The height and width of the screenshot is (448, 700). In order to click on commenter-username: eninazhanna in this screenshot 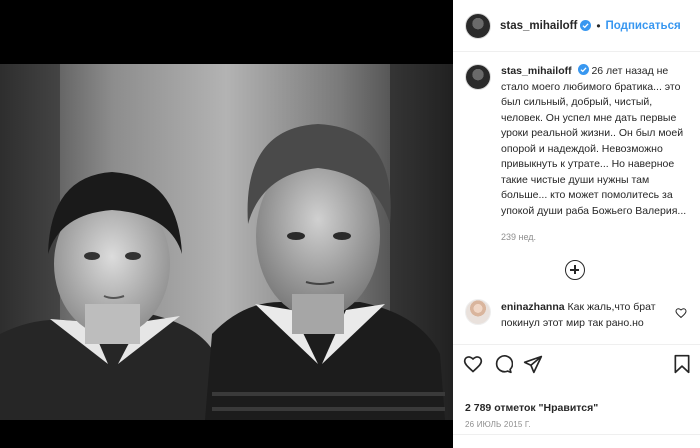, I will do `click(533, 307)`.